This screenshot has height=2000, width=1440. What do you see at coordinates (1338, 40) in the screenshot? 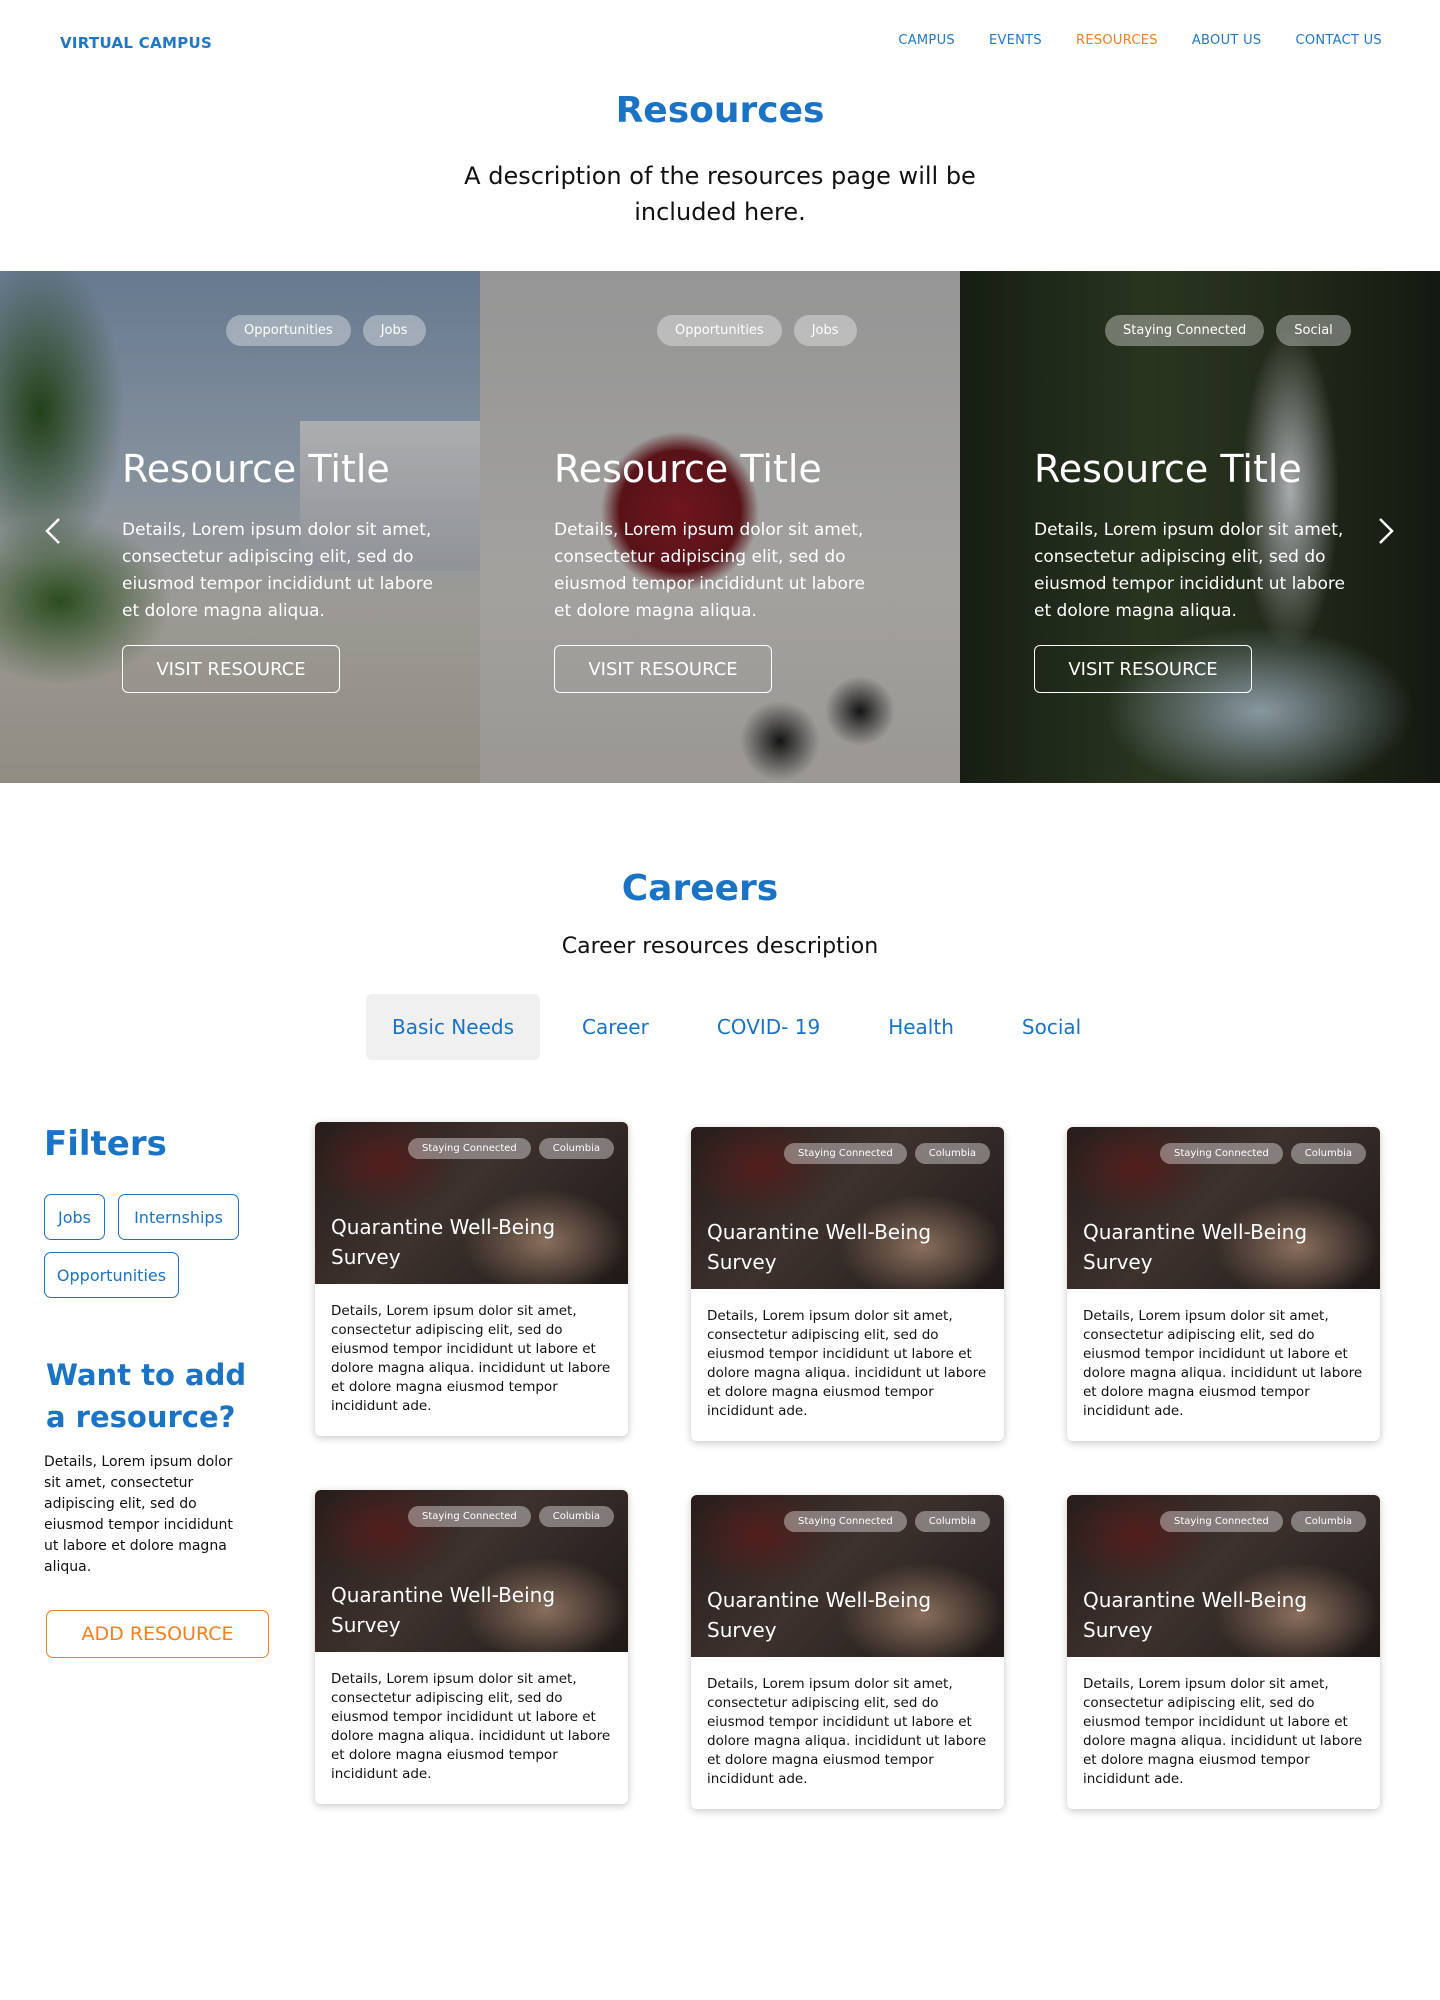
I see `nav-link-contact-us: CONTACT US` at bounding box center [1338, 40].